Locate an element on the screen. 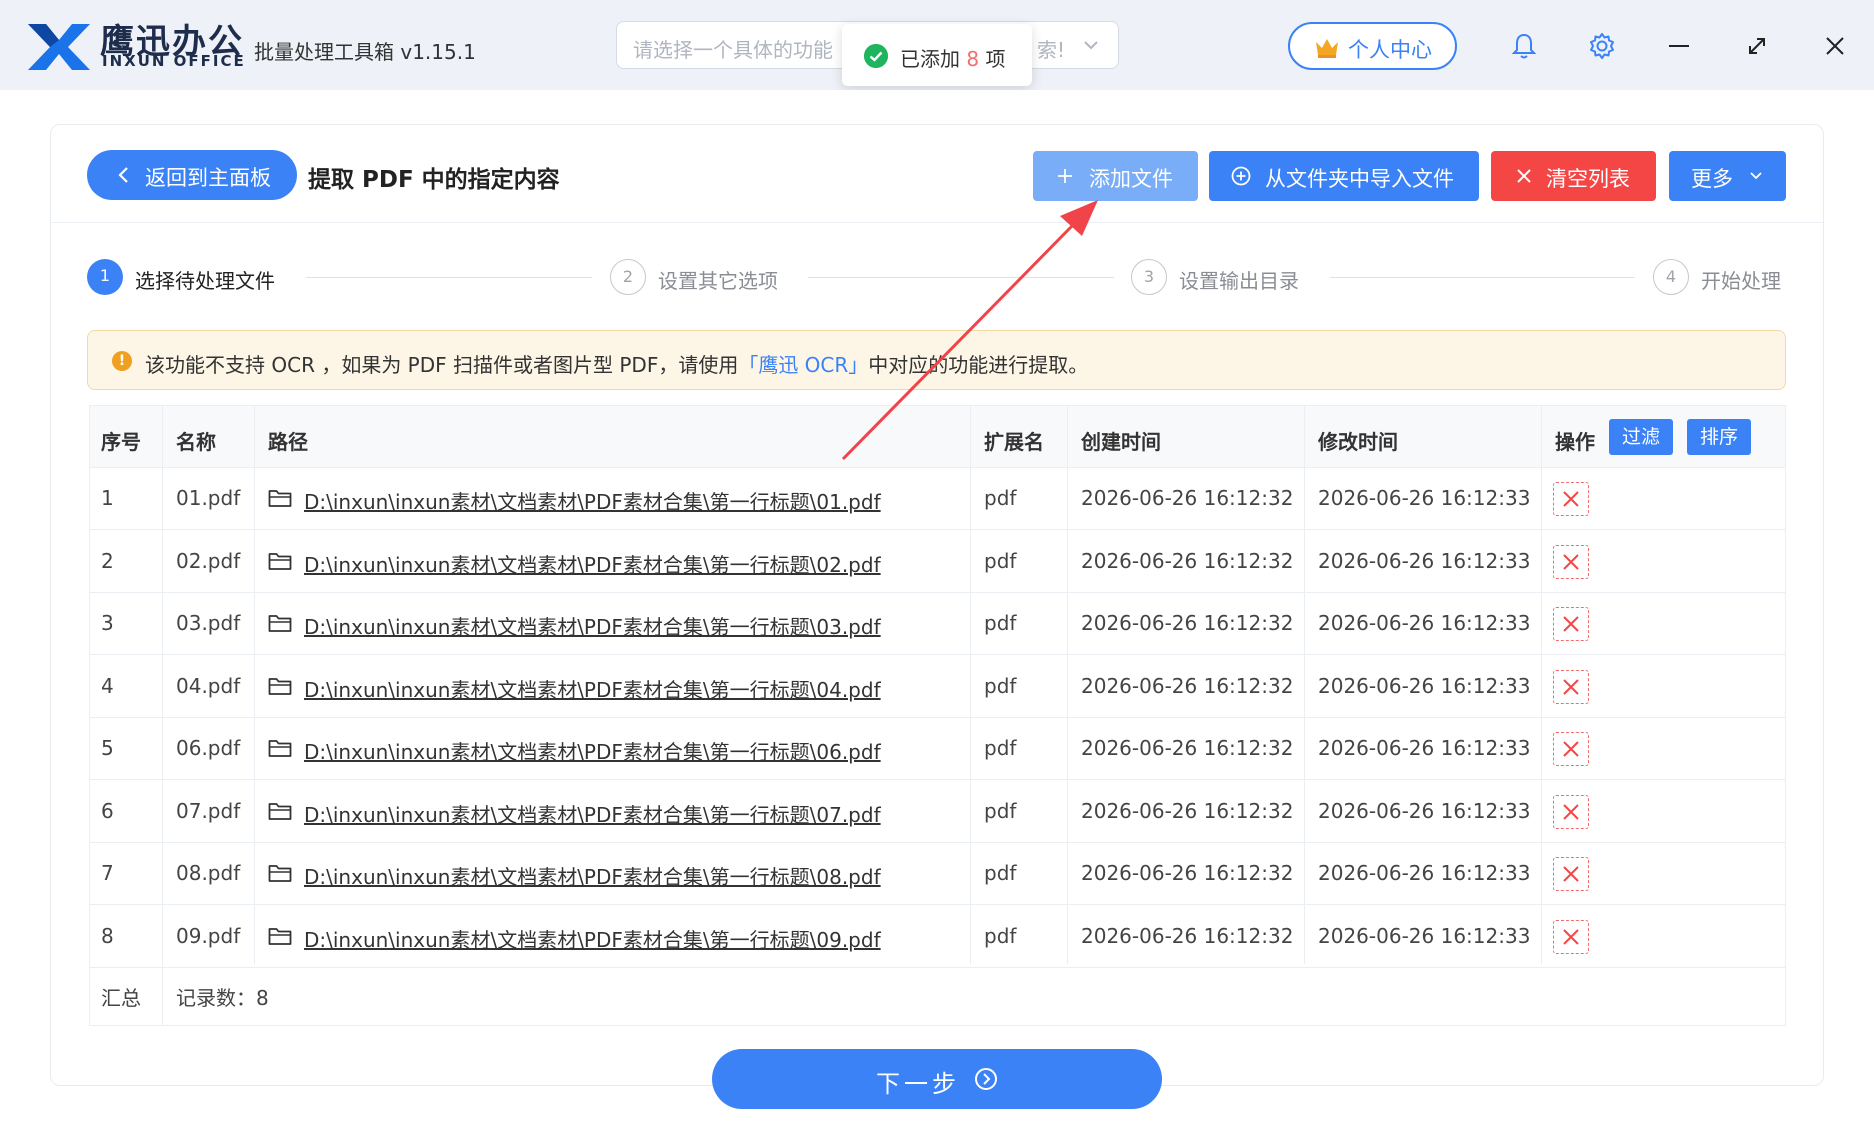 This screenshot has width=1874, height=1139. col-path-header: 路径 is located at coordinates (288, 442).